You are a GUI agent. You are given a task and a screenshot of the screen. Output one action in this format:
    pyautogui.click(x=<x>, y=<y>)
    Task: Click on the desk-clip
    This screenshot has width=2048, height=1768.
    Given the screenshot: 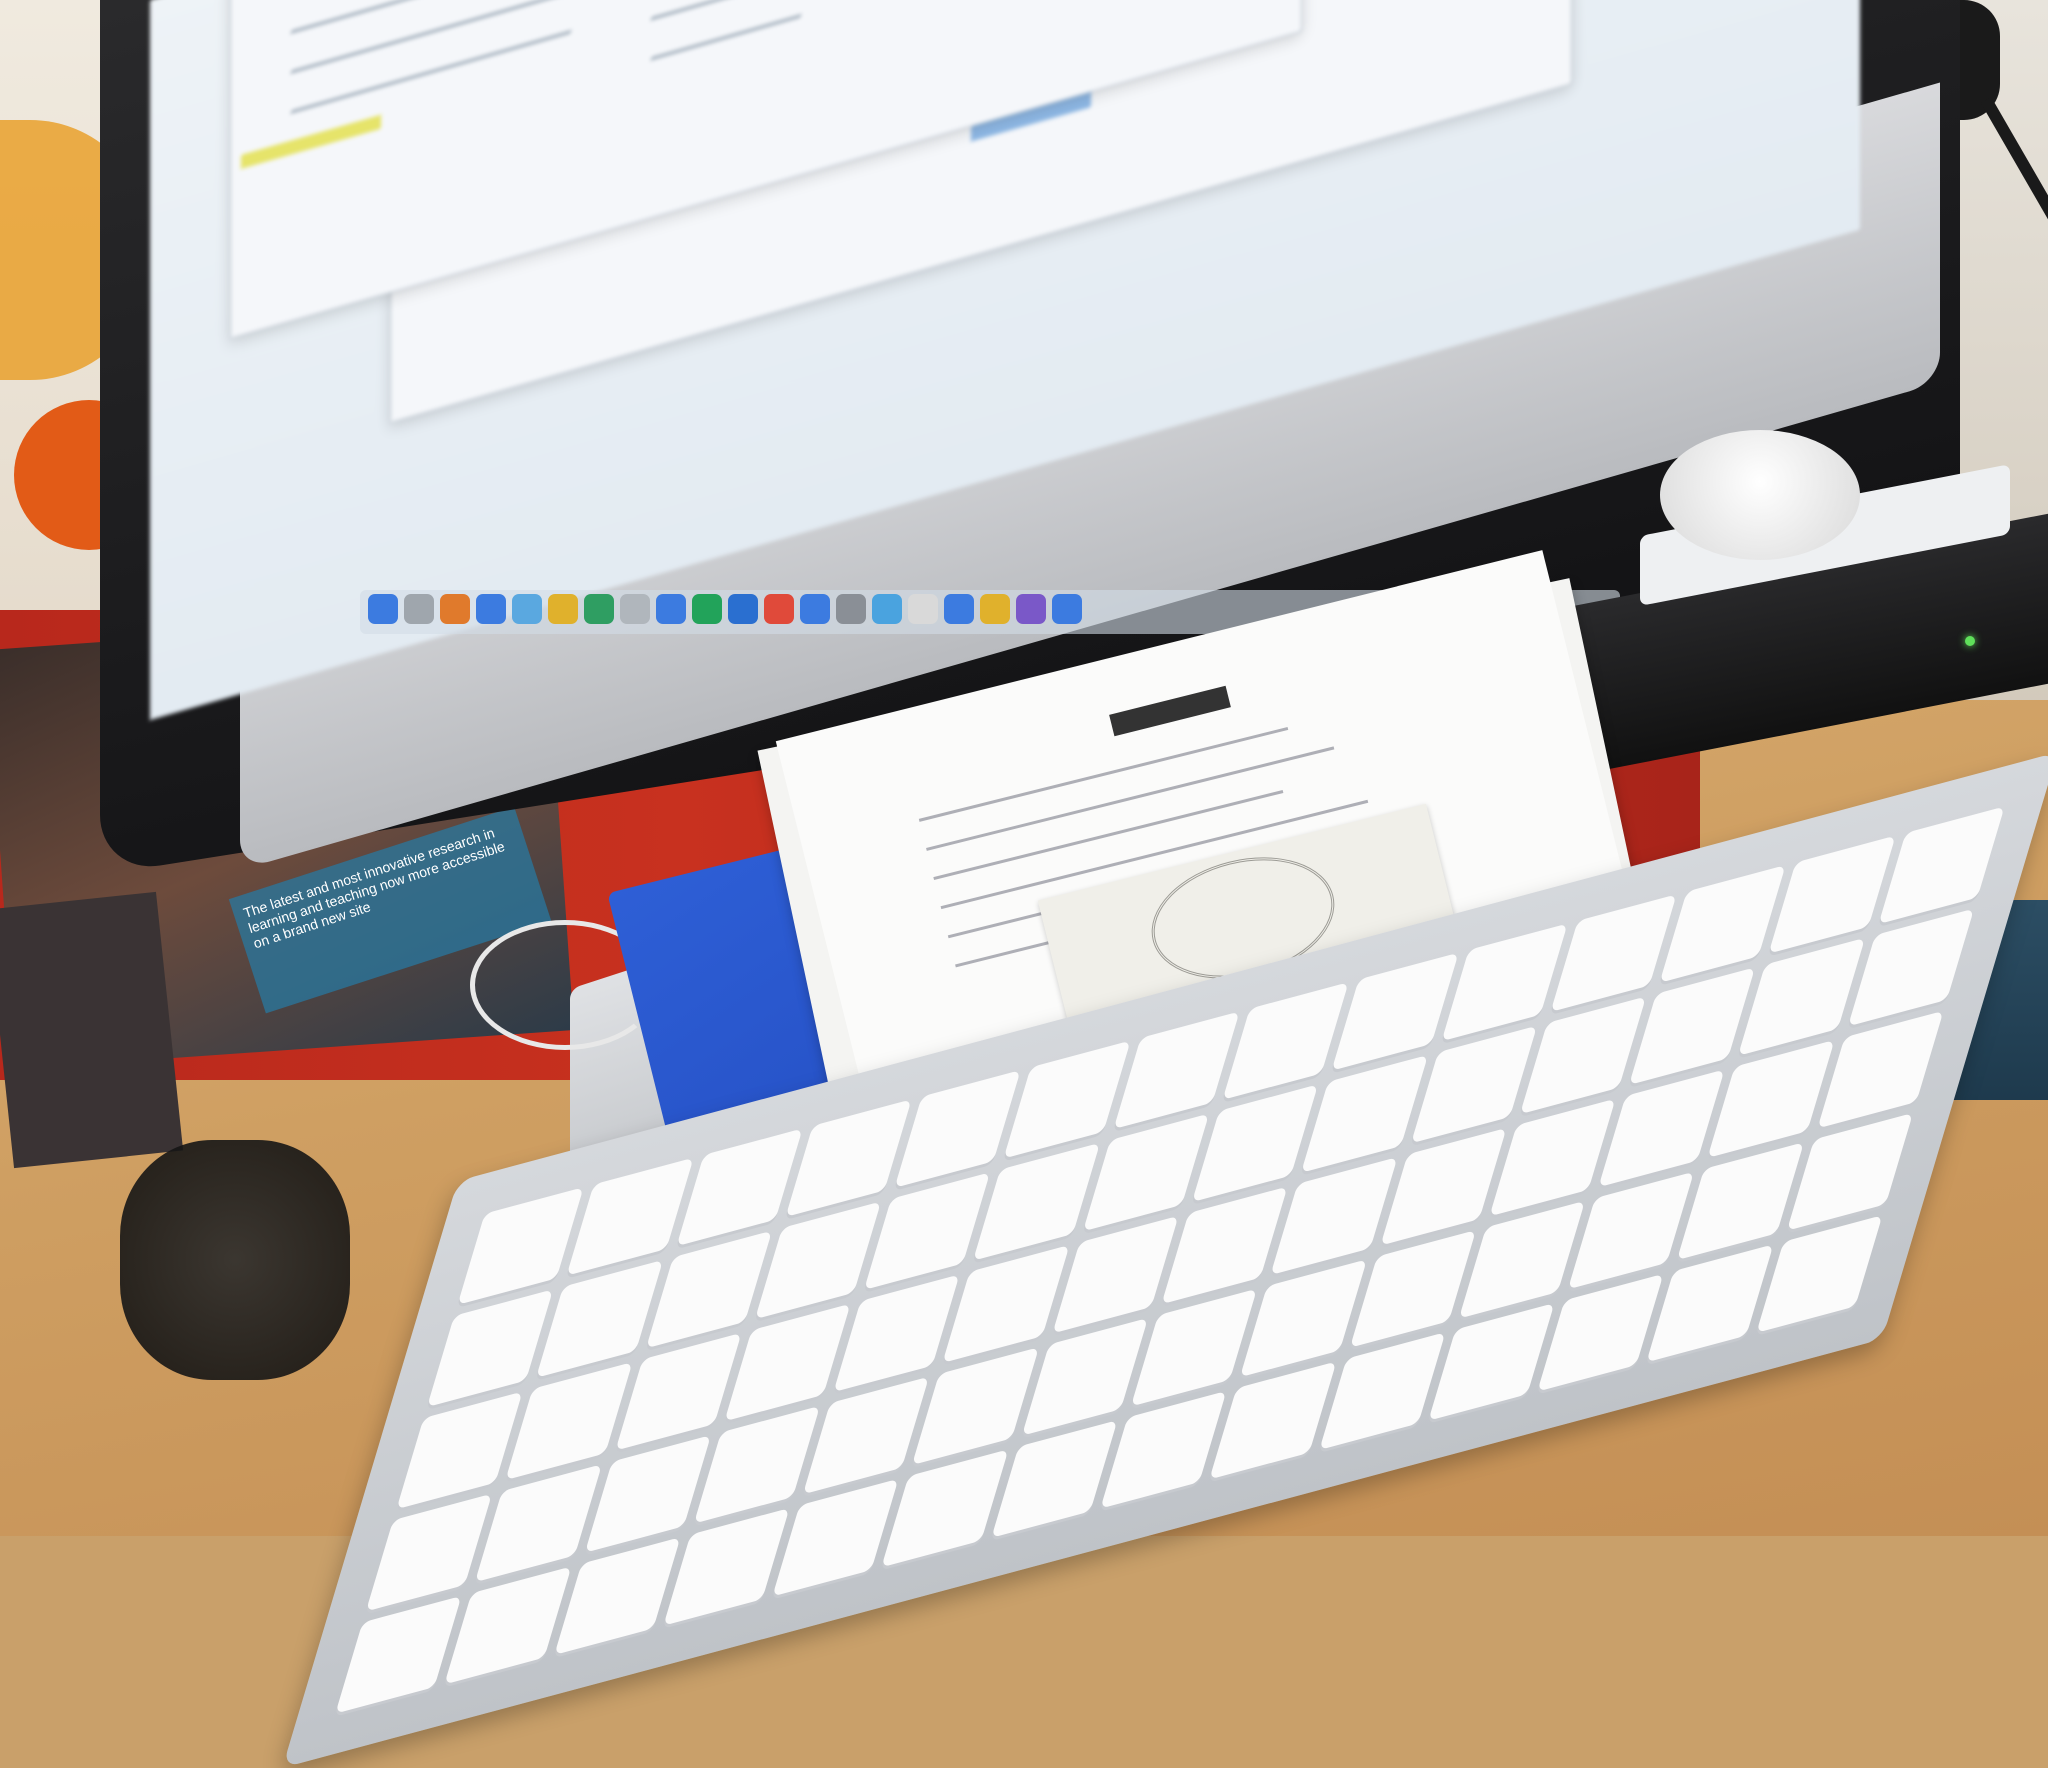 What is the action you would take?
    pyautogui.click(x=235, y=1260)
    